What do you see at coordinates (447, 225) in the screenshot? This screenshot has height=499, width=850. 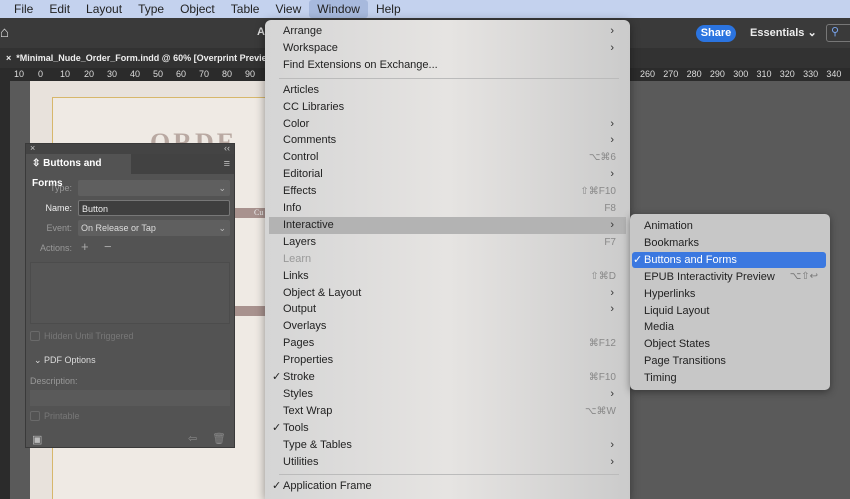 I see `menu-item-interactive: Interactive ›` at bounding box center [447, 225].